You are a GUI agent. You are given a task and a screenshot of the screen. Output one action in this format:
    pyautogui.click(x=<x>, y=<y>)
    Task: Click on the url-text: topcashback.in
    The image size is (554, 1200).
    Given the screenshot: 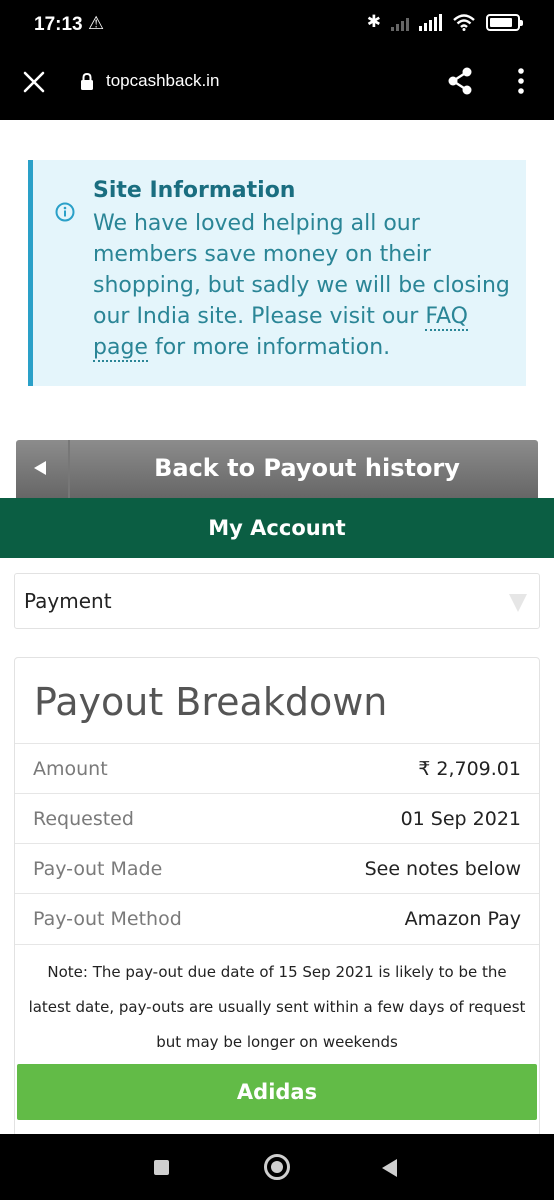 What is the action you would take?
    pyautogui.click(x=162, y=81)
    